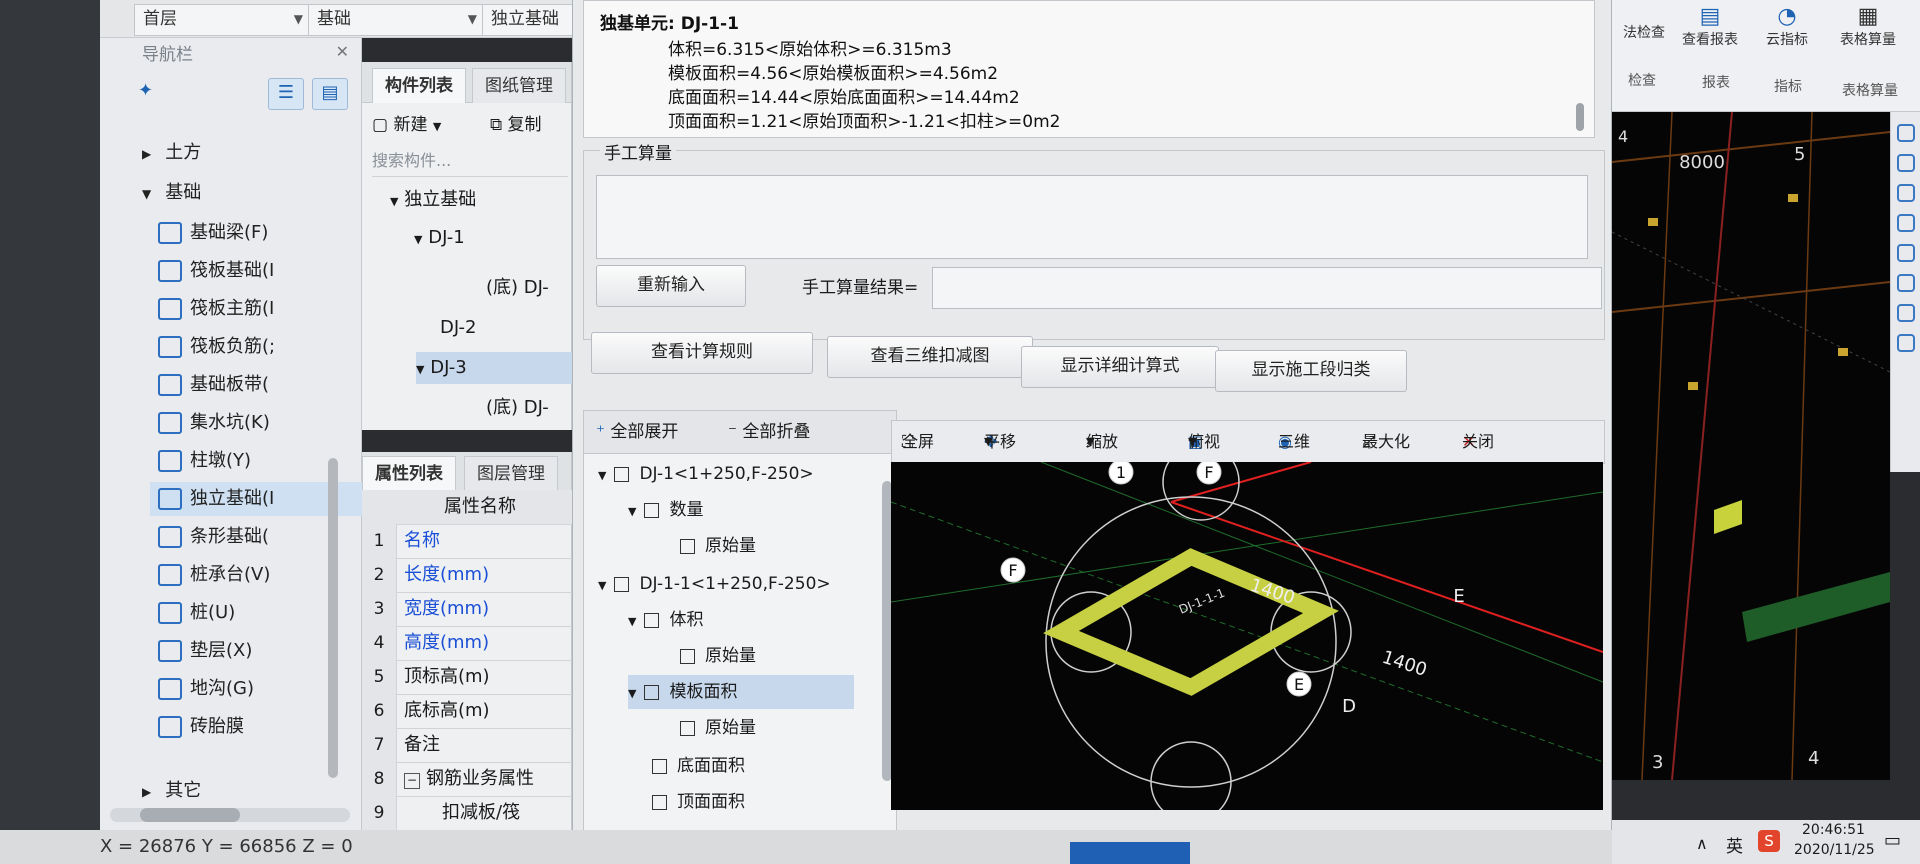 This screenshot has width=1920, height=864. What do you see at coordinates (342, 51) in the screenshot?
I see `close-icon: ✕` at bounding box center [342, 51].